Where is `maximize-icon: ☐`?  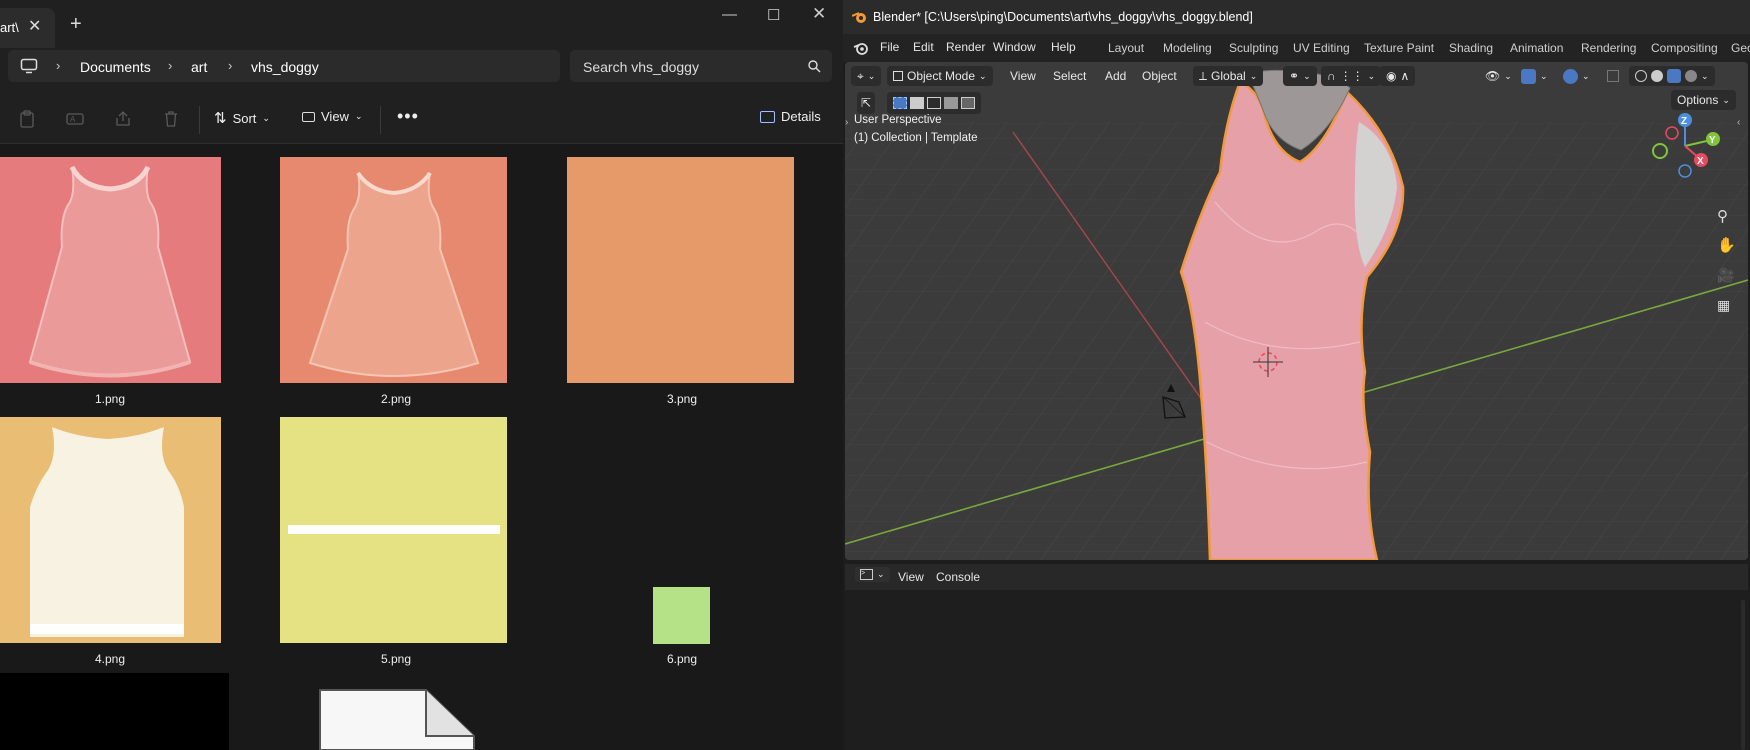 maximize-icon: ☐ is located at coordinates (773, 15).